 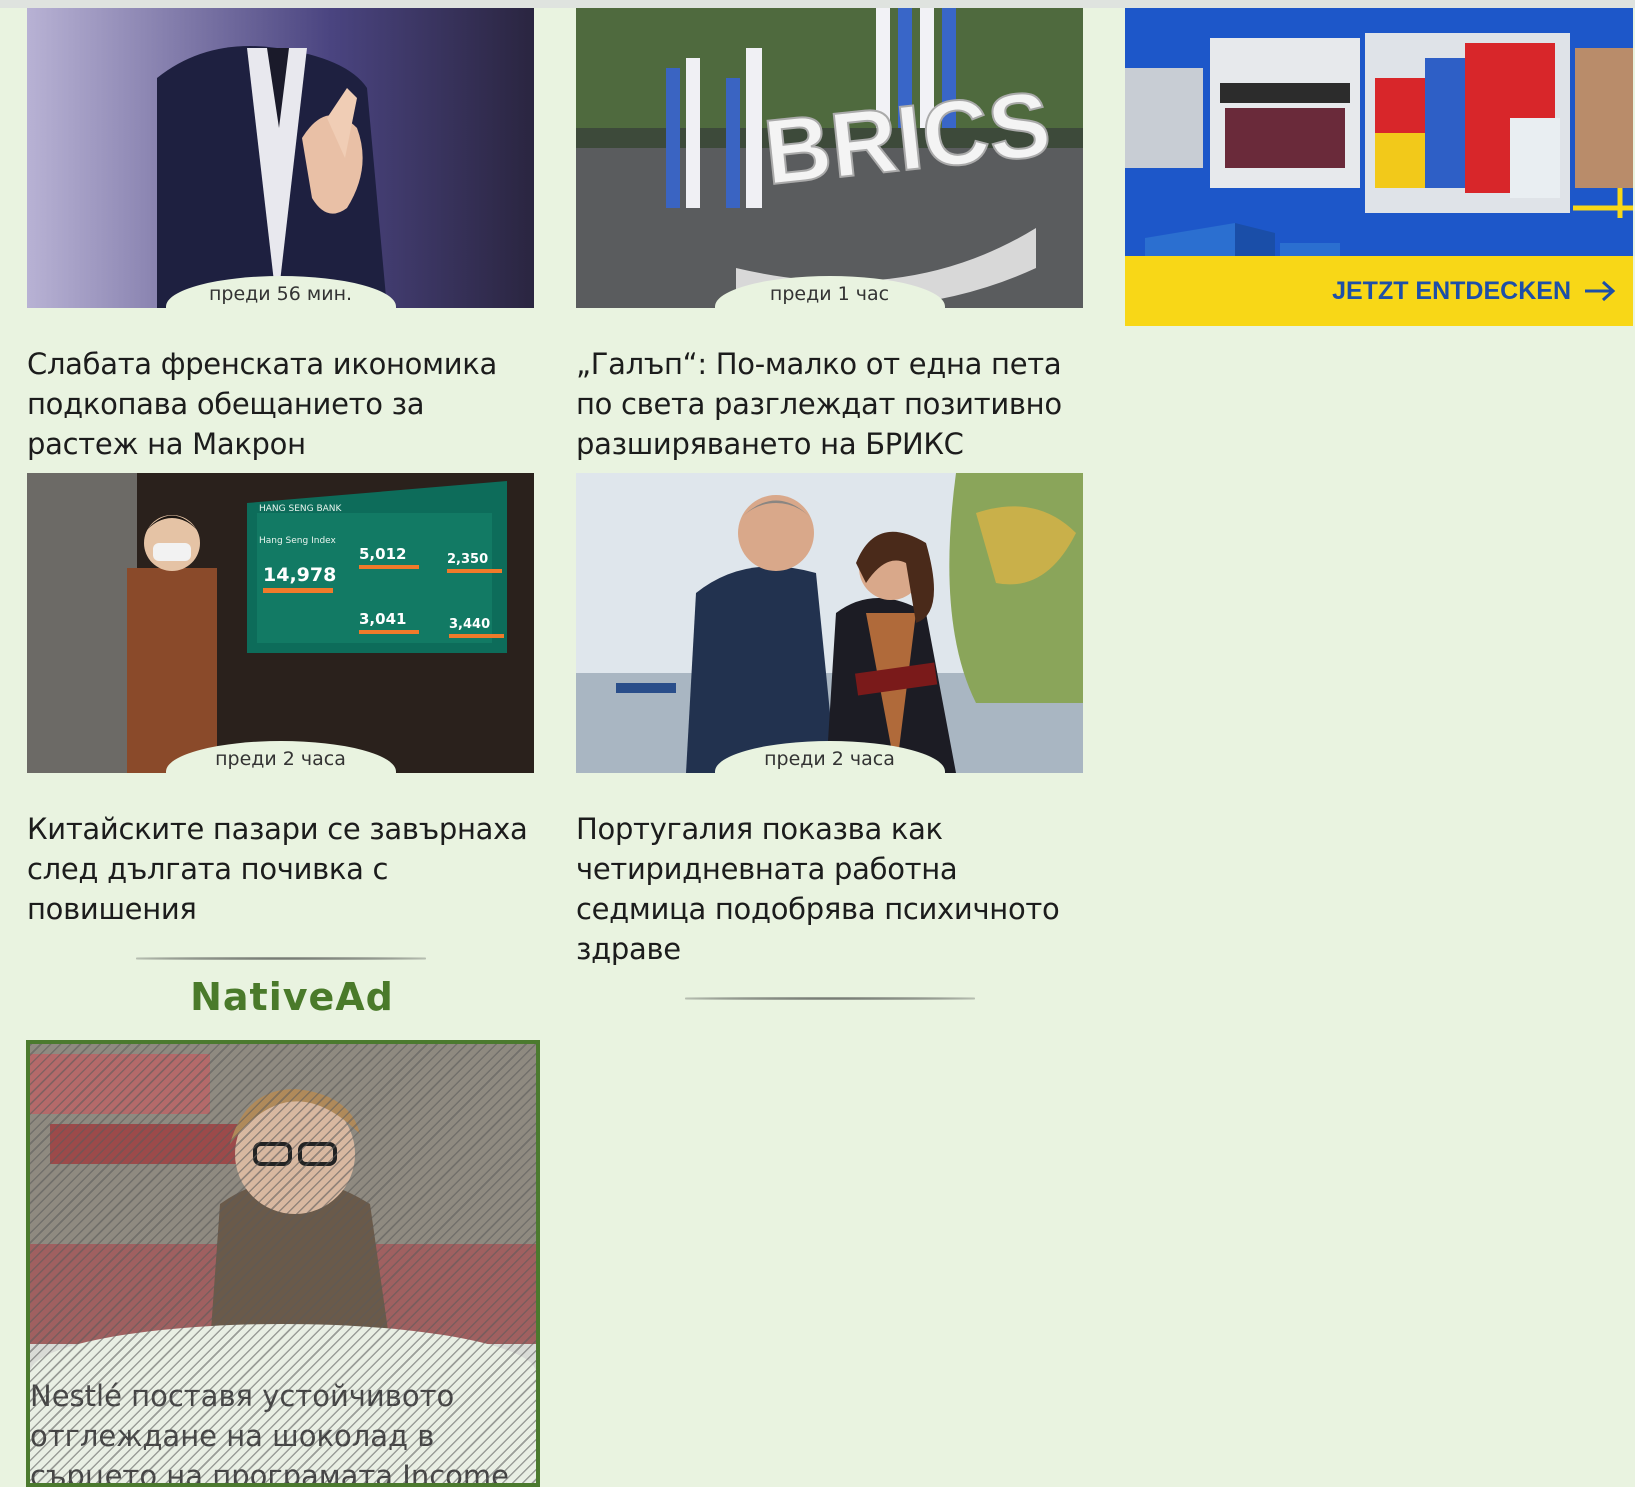 I want to click on article-image-brics: BRICS преди 1 час, so click(x=829, y=158).